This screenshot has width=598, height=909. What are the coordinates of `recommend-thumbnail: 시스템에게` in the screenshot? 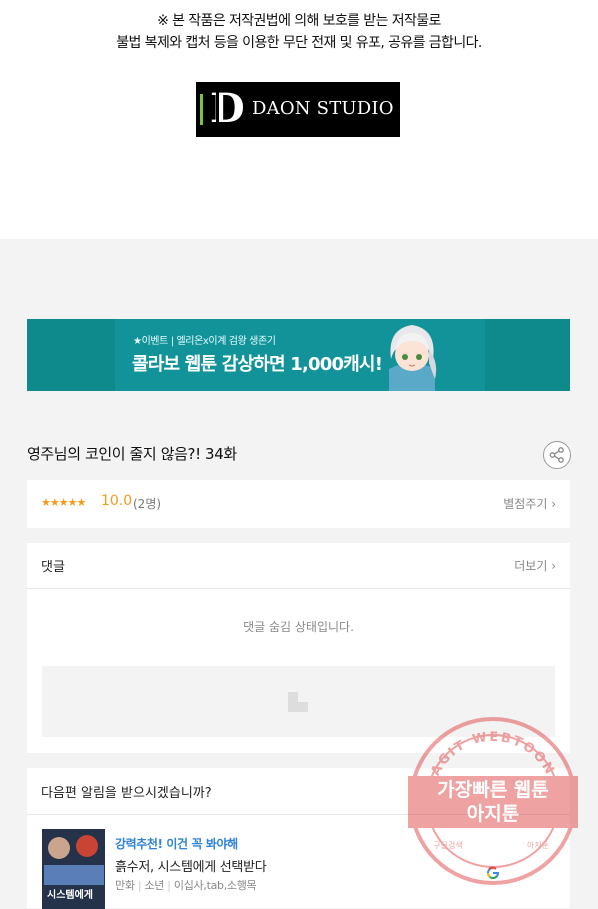 It's located at (73, 869).